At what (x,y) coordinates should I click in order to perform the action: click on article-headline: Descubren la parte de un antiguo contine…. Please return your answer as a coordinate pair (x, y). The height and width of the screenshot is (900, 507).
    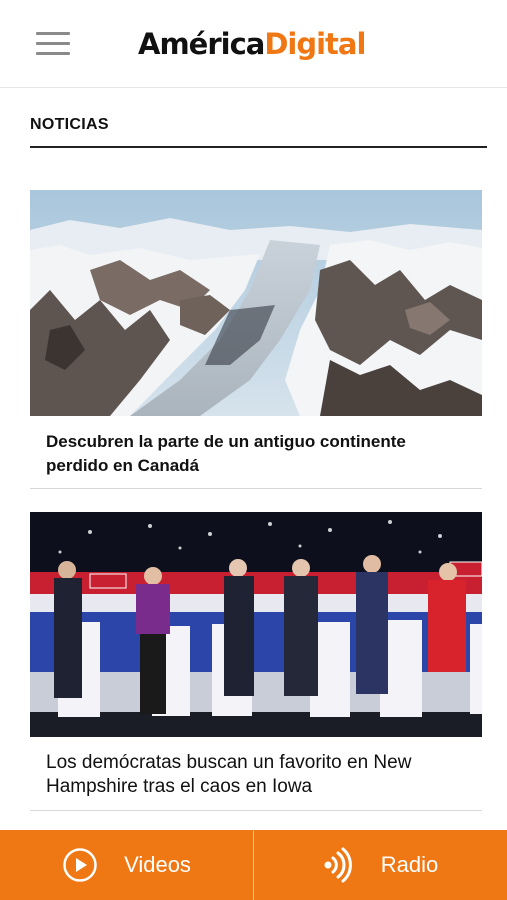
    Looking at the image, I should click on (256, 454).